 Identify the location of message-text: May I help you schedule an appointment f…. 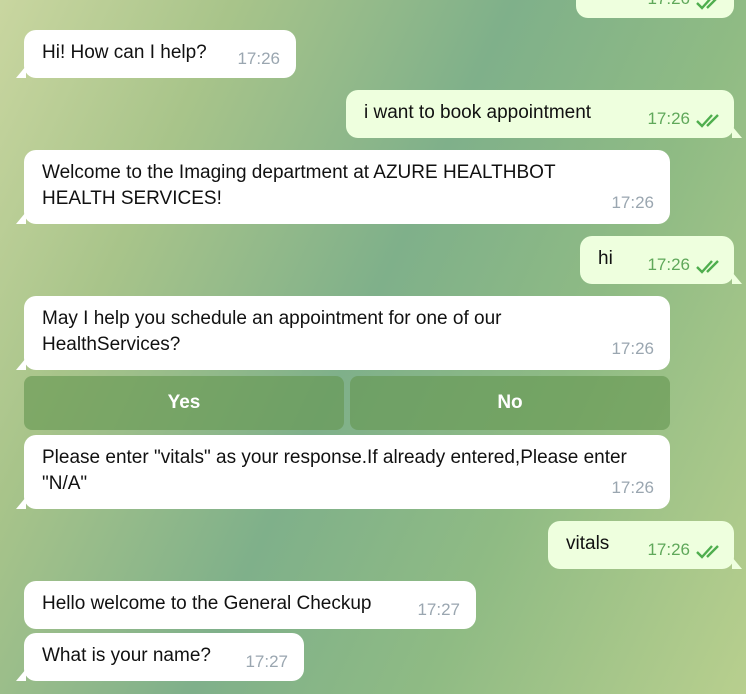
(272, 331).